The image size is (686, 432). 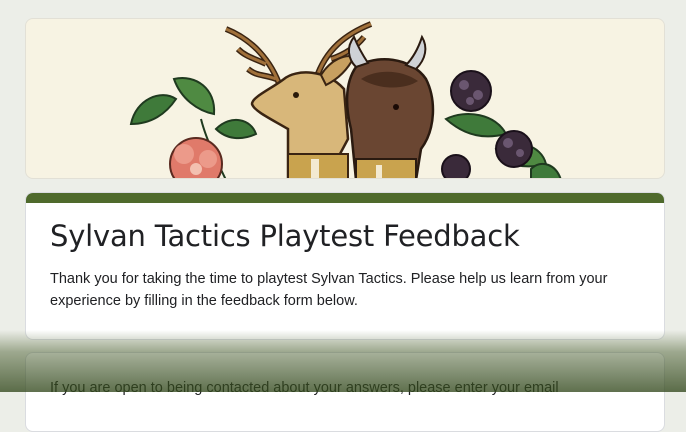 What do you see at coordinates (345, 198) in the screenshot?
I see `title-card-accent-bar` at bounding box center [345, 198].